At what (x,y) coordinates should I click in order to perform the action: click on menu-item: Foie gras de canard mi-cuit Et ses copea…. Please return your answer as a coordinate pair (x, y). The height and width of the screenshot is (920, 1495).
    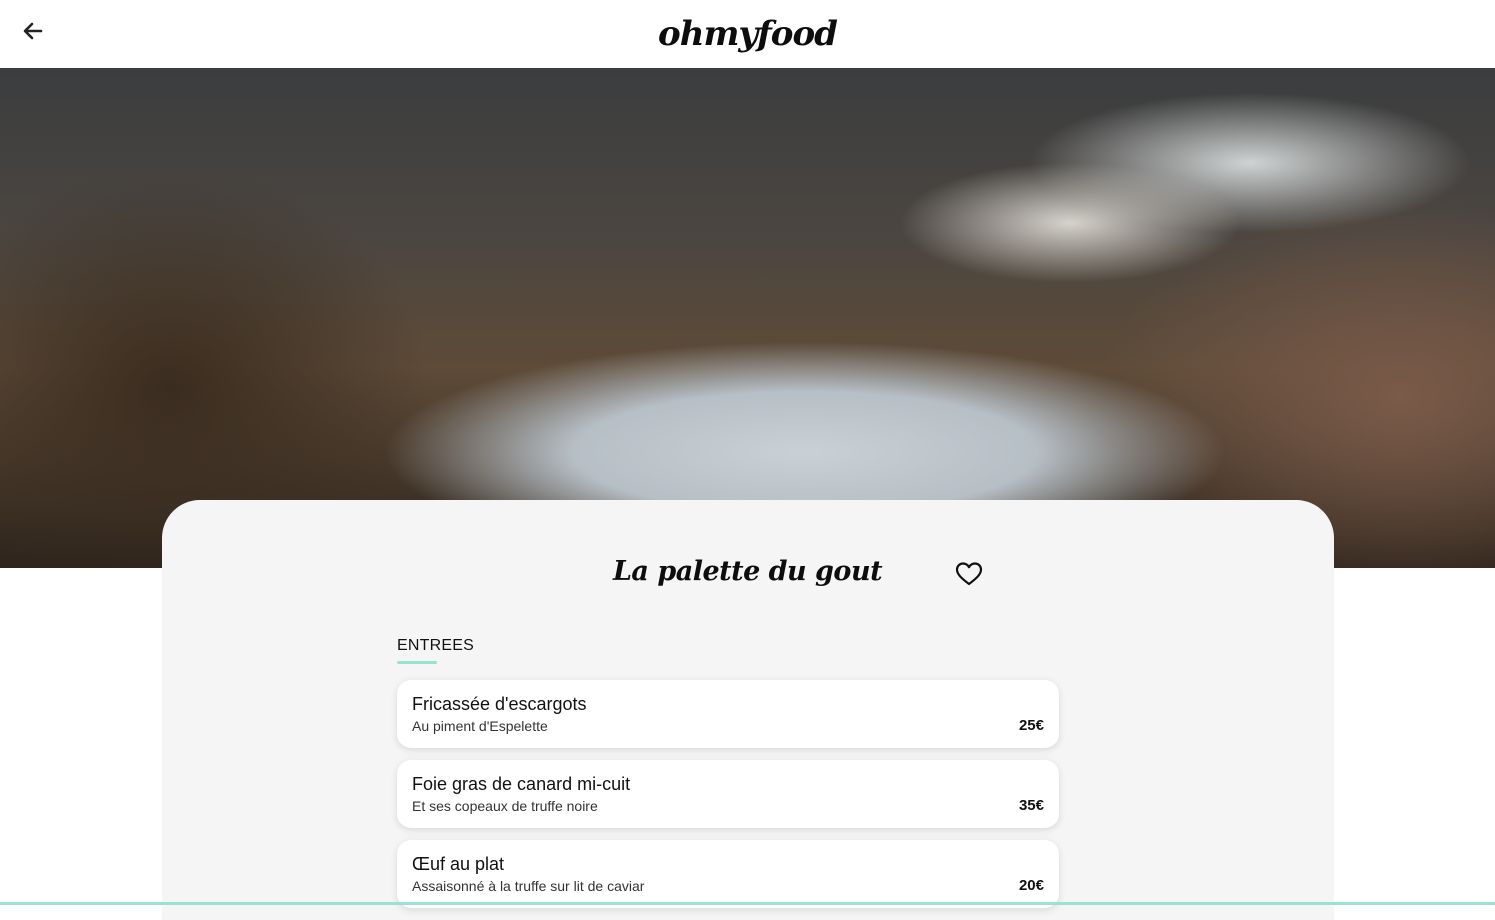
    Looking at the image, I should click on (728, 794).